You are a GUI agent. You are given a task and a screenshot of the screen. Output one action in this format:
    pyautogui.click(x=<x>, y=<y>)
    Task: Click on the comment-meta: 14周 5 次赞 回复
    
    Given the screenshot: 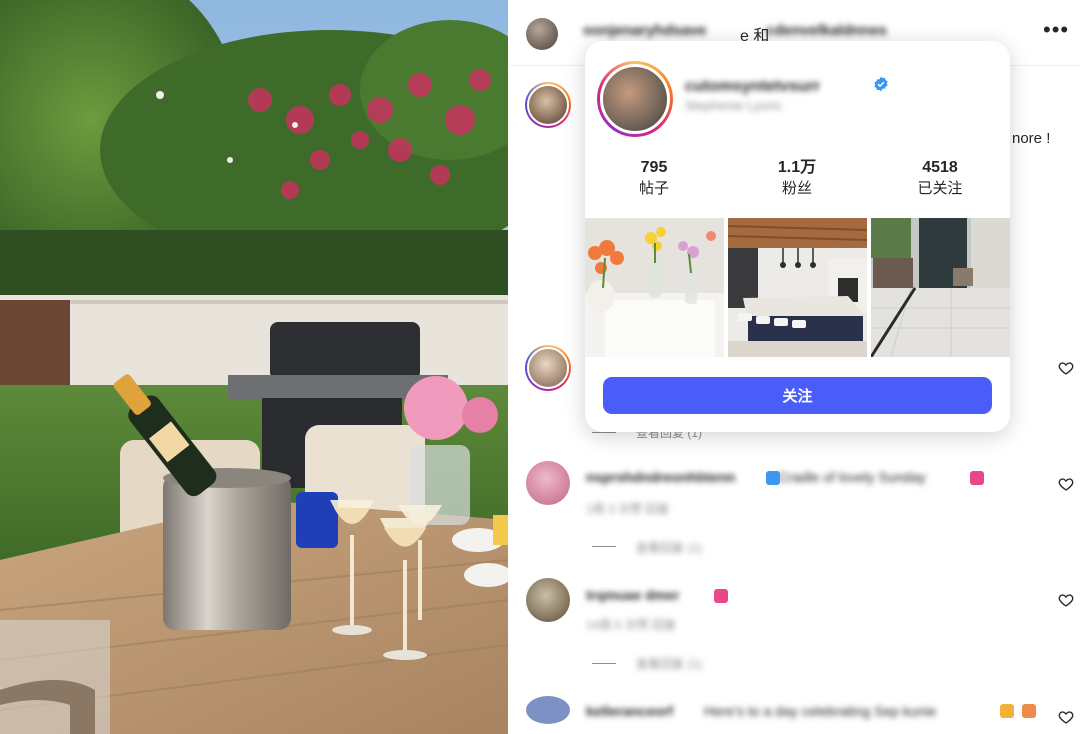 What is the action you would take?
    pyautogui.click(x=631, y=625)
    